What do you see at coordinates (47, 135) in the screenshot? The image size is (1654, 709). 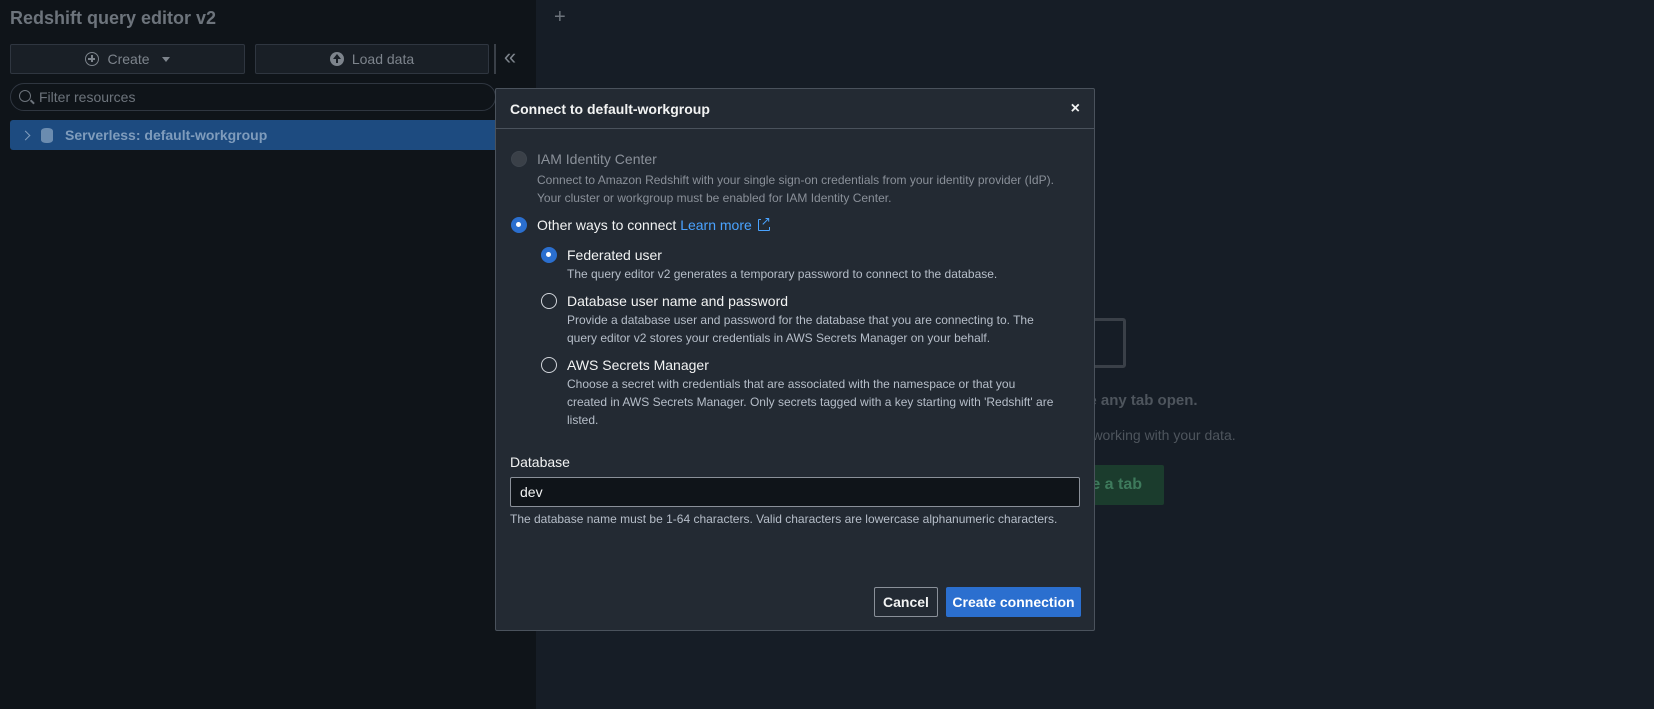 I see `database-icon` at bounding box center [47, 135].